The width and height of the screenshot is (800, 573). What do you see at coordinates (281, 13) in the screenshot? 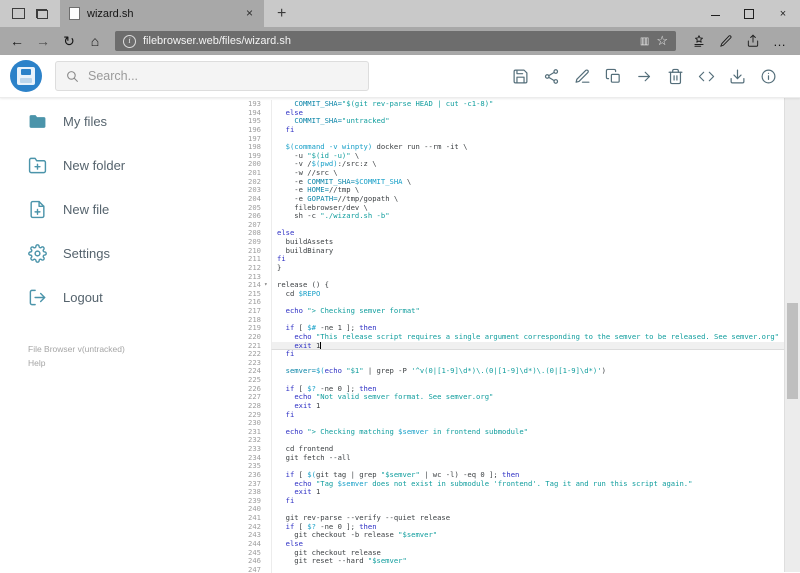
I see `new-tab-button: +` at bounding box center [281, 13].